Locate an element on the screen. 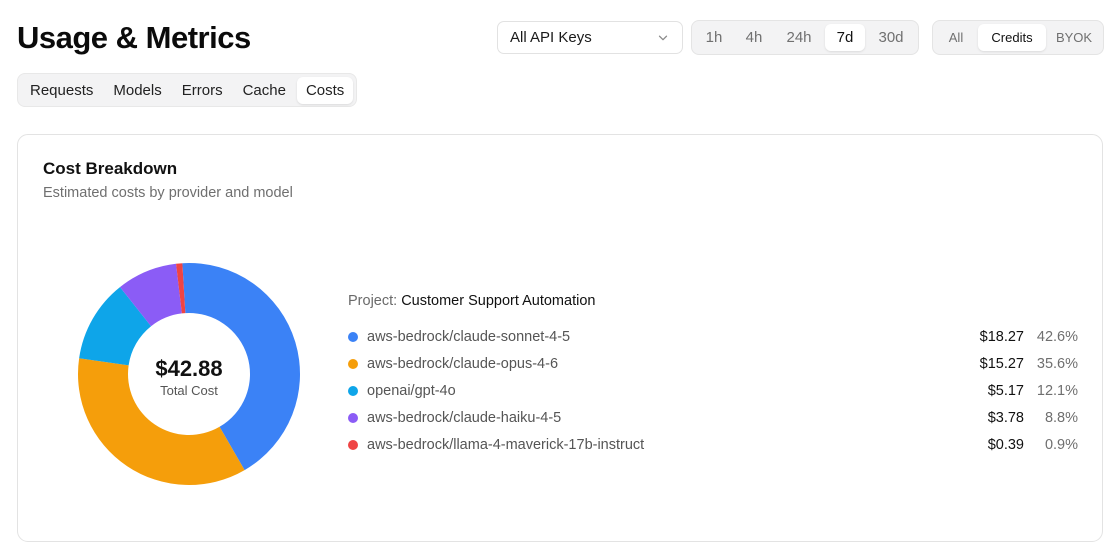 This screenshot has width=1120, height=560. metrics-tabs: Requests Models Errors Cache Costs is located at coordinates (187, 90).